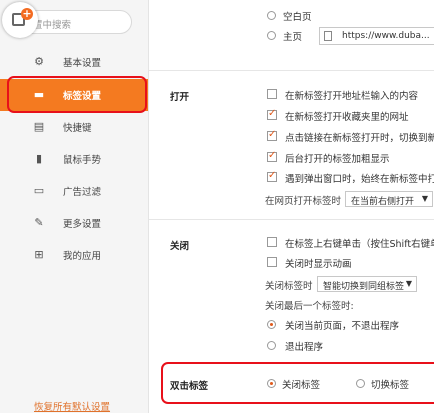 The image size is (434, 413). I want to click on last-tab-keep-radio, so click(271, 324).